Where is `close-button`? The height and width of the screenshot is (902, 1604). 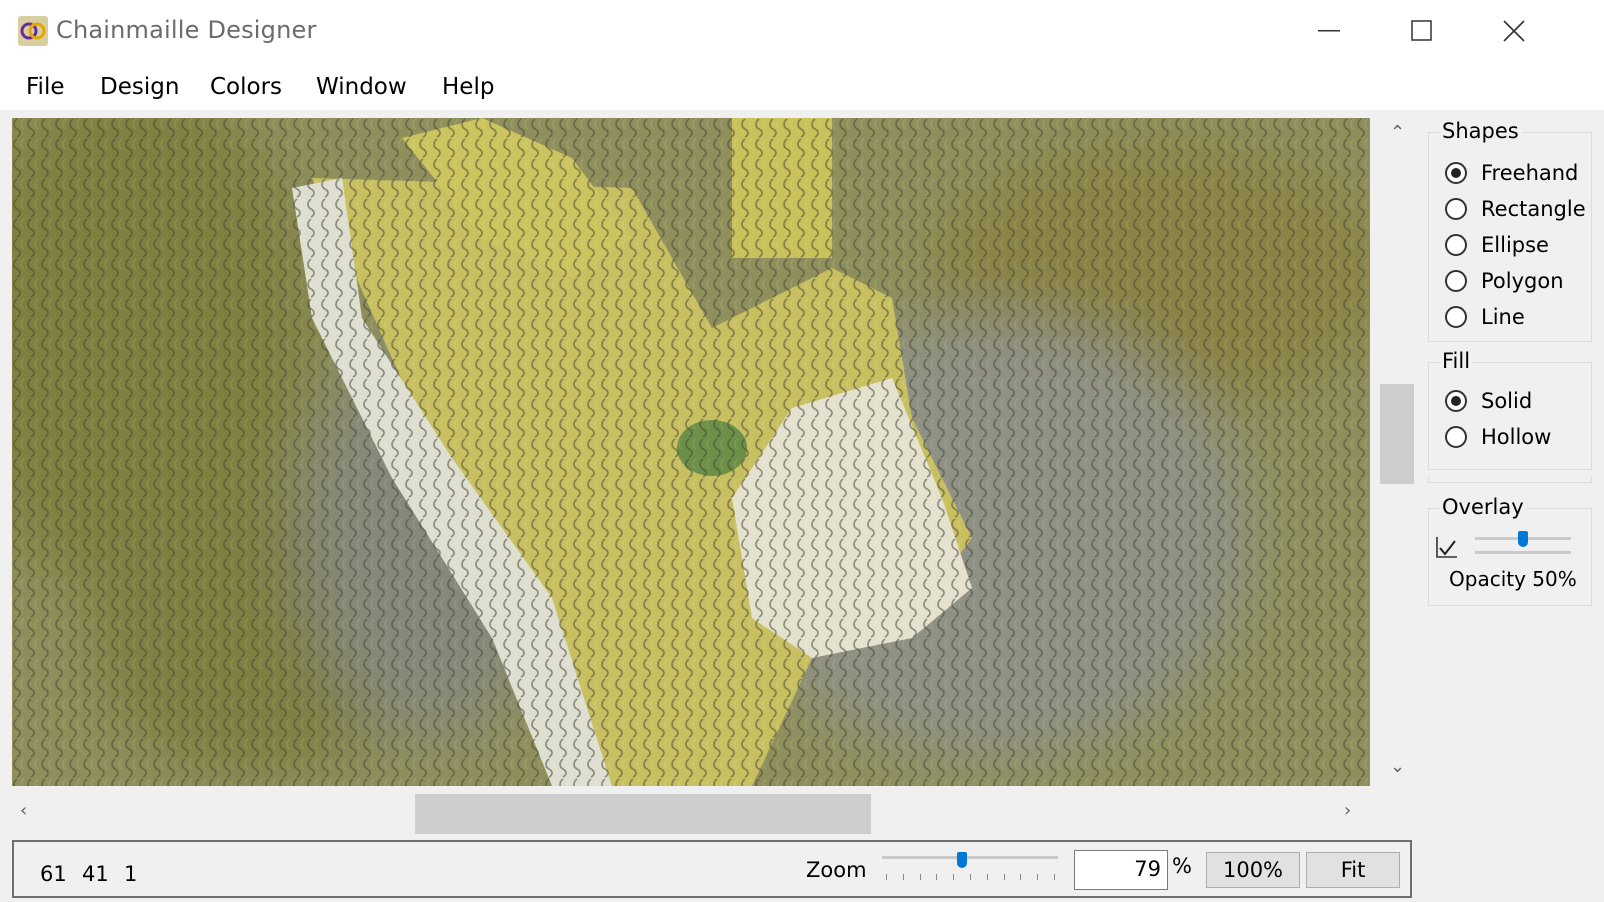 close-button is located at coordinates (1514, 31).